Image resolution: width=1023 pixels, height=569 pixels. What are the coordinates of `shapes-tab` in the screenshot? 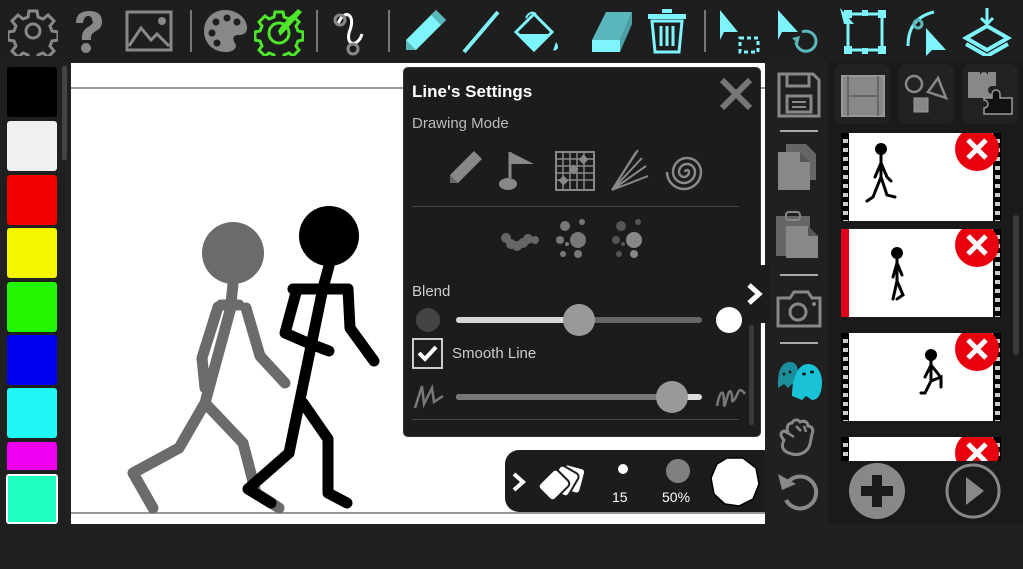 It's located at (926, 94).